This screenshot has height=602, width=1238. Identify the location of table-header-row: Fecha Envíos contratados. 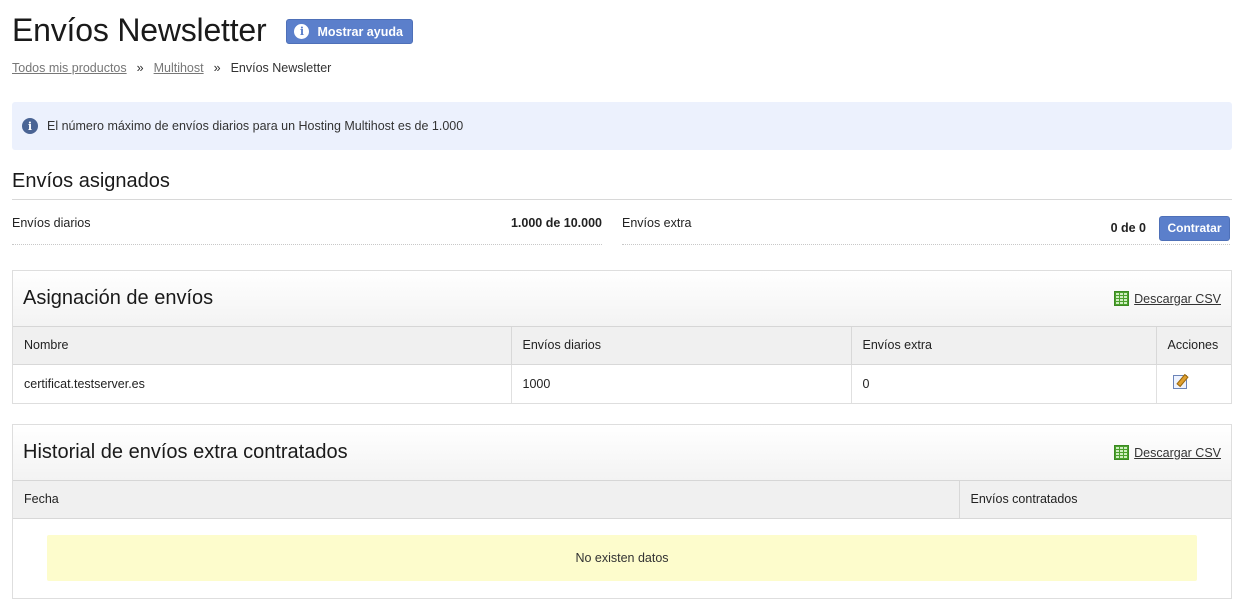
(622, 500).